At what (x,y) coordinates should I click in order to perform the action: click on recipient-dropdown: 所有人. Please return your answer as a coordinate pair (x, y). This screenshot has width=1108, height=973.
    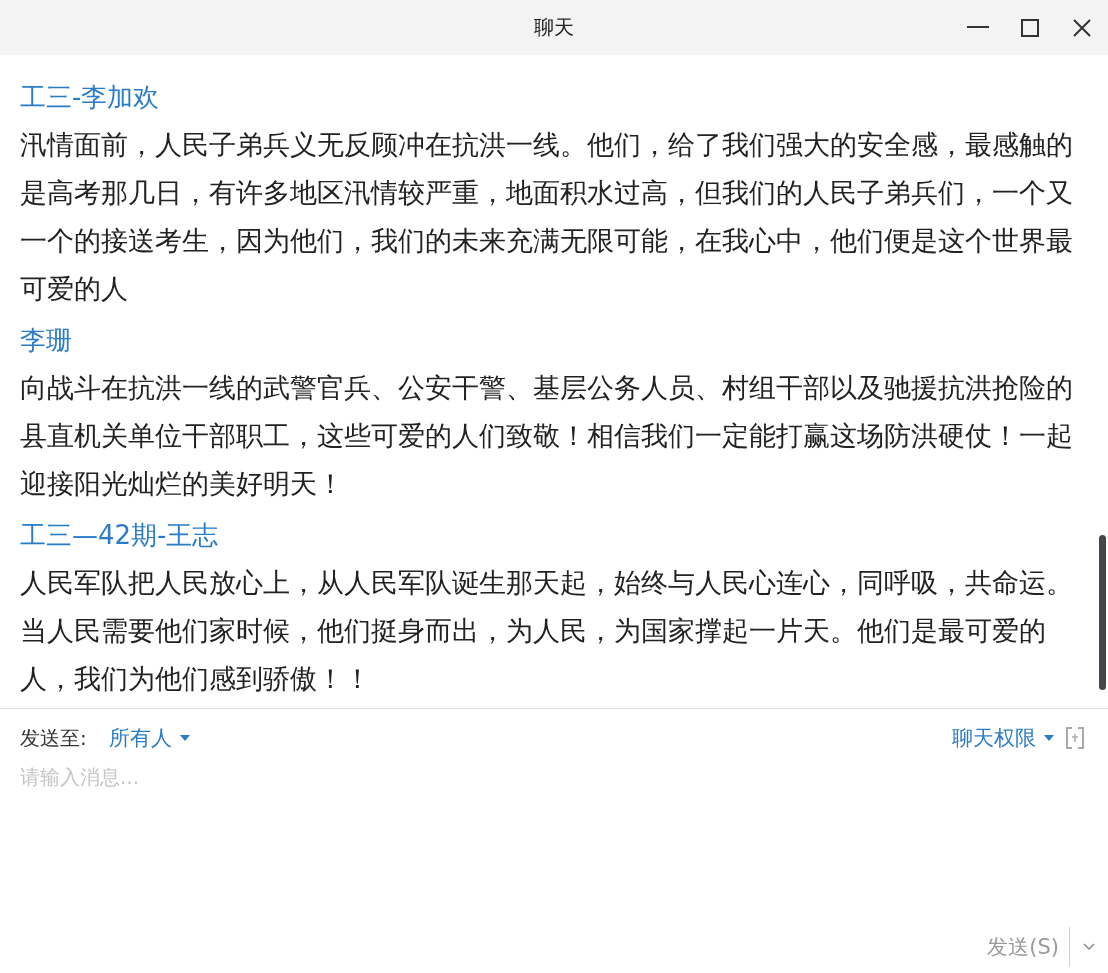
    Looking at the image, I should click on (149, 738).